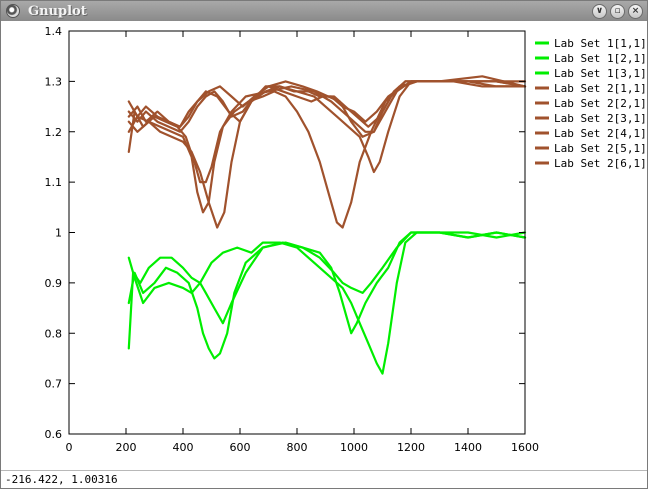 The height and width of the screenshot is (489, 648). What do you see at coordinates (54, 333) in the screenshot?
I see `y-tick-label: 0.8` at bounding box center [54, 333].